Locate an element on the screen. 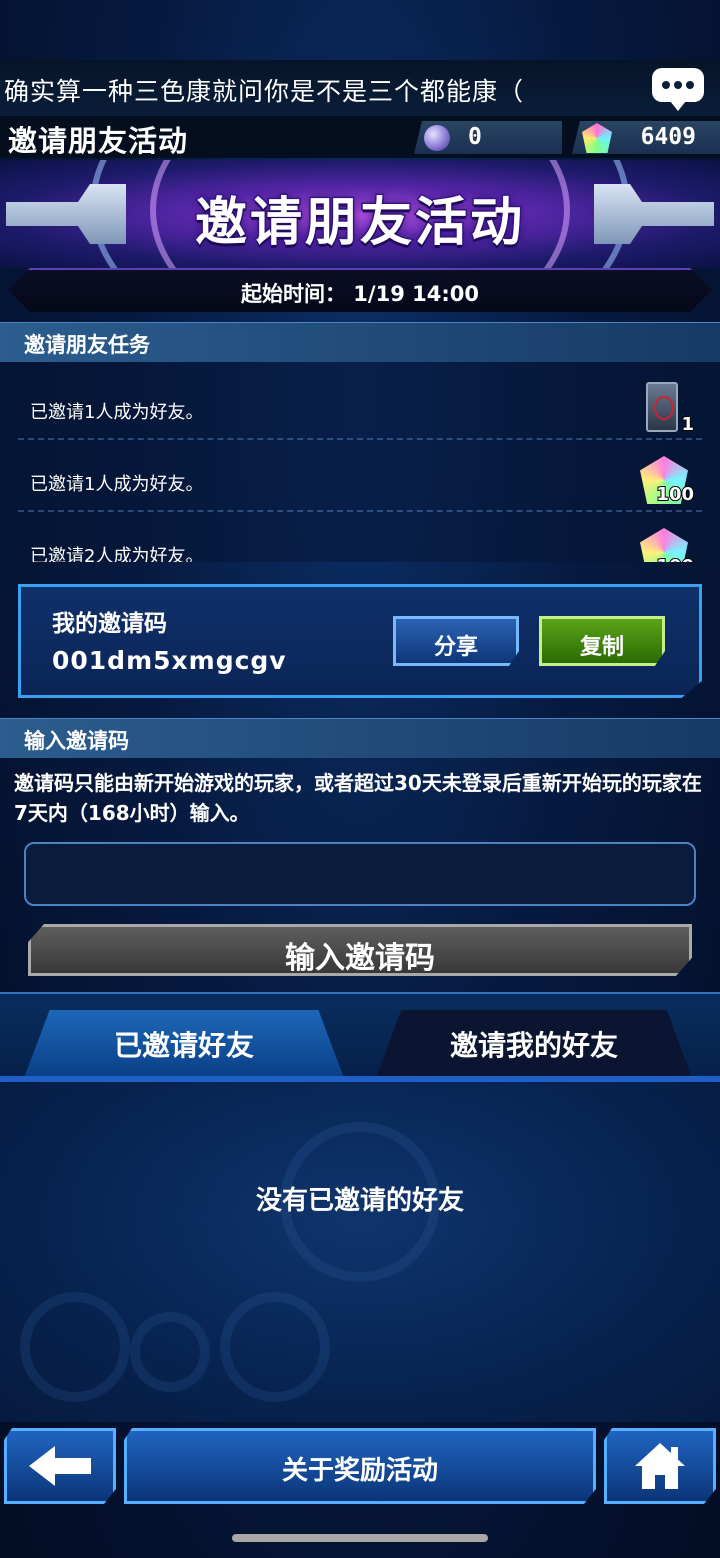 This screenshot has height=1558, width=720. gem-count: 6409 is located at coordinates (668, 137).